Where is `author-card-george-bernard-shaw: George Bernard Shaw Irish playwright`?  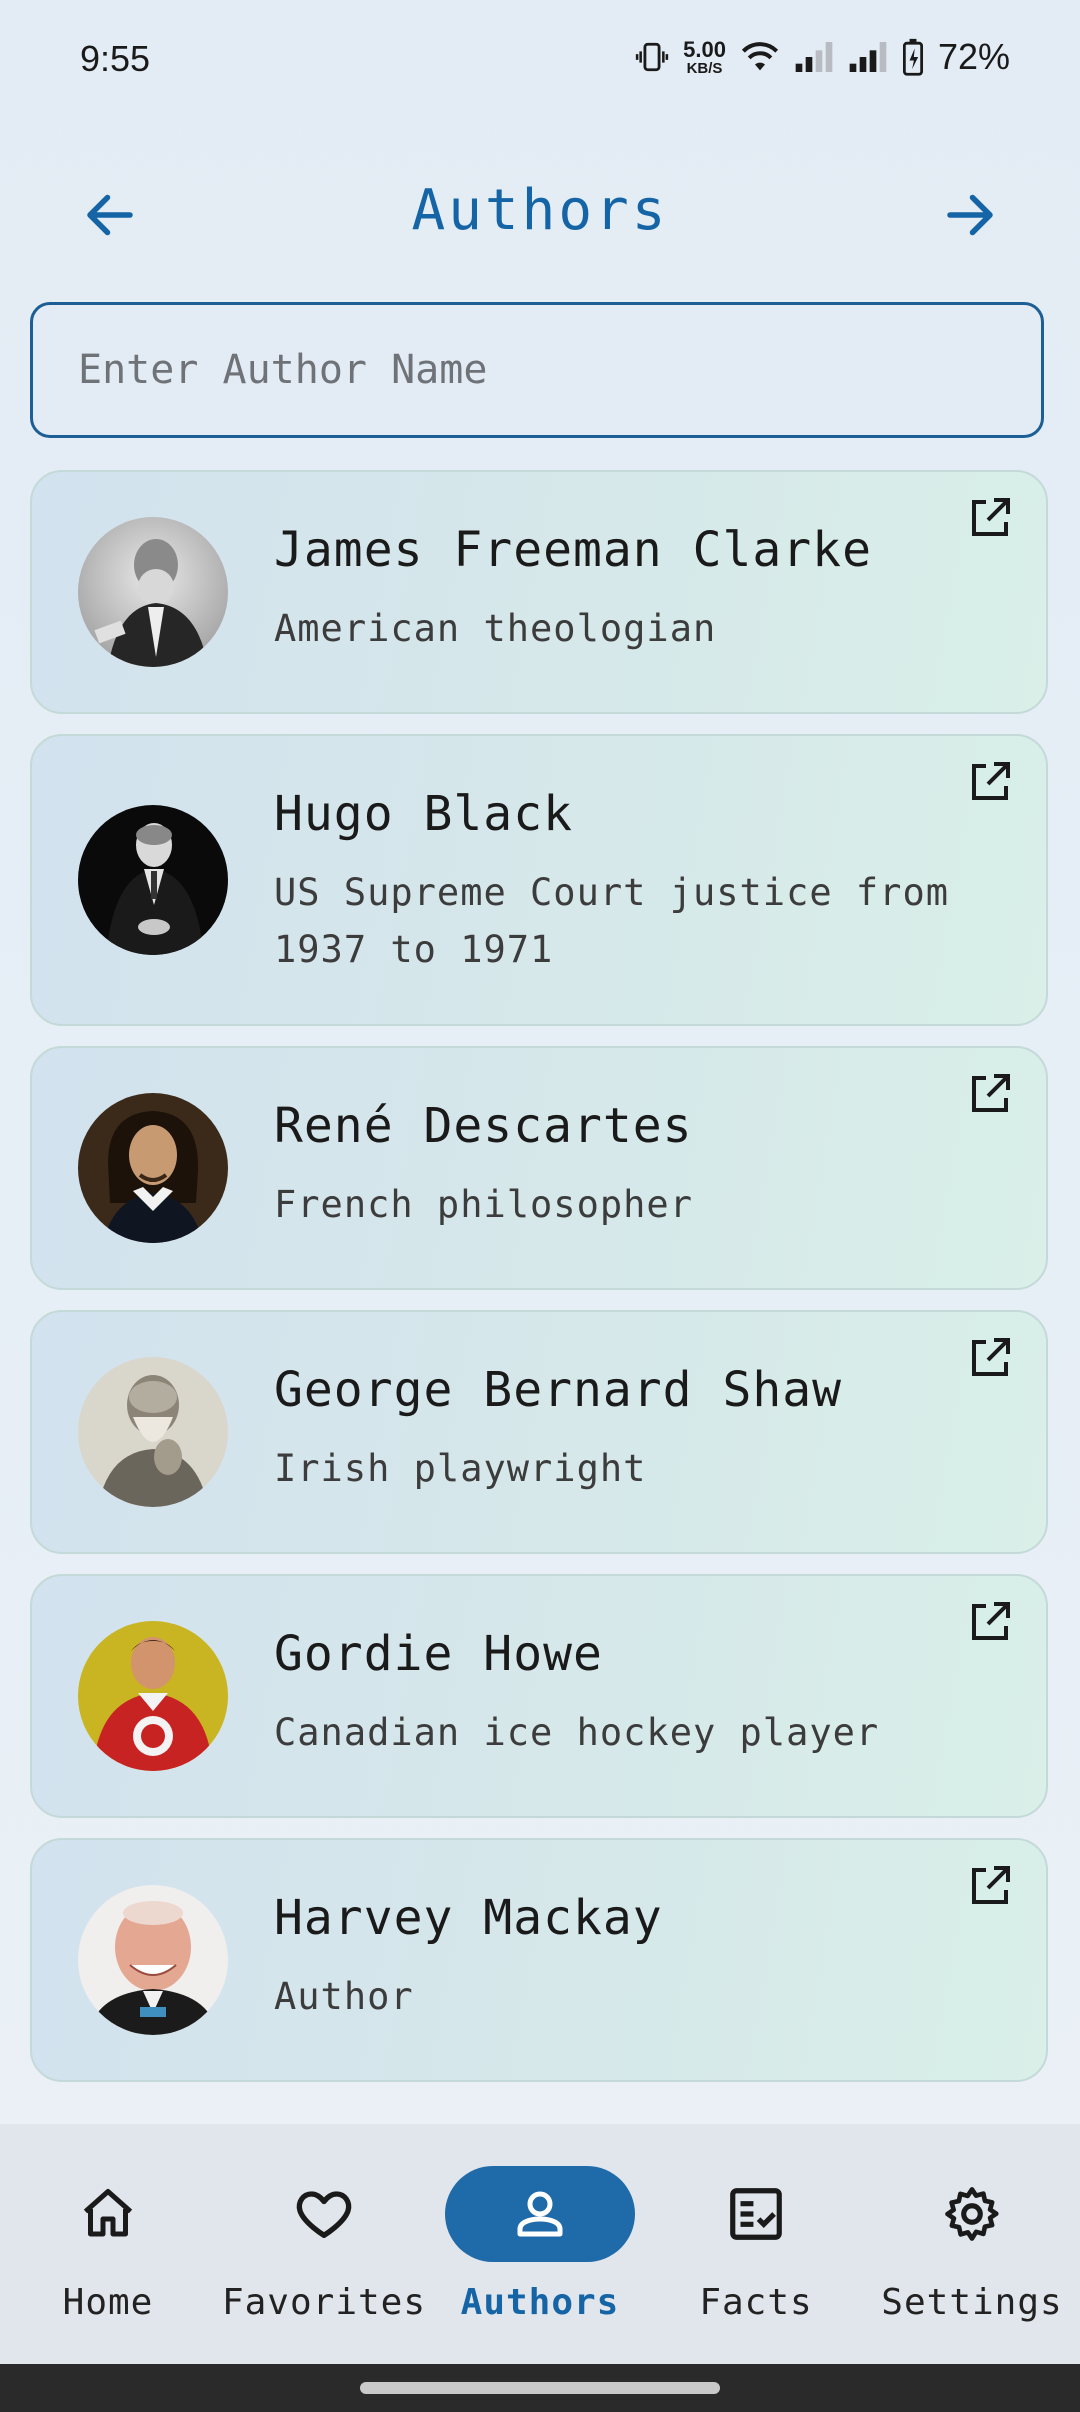 author-card-george-bernard-shaw: George Bernard Shaw Irish playwright is located at coordinates (539, 1432).